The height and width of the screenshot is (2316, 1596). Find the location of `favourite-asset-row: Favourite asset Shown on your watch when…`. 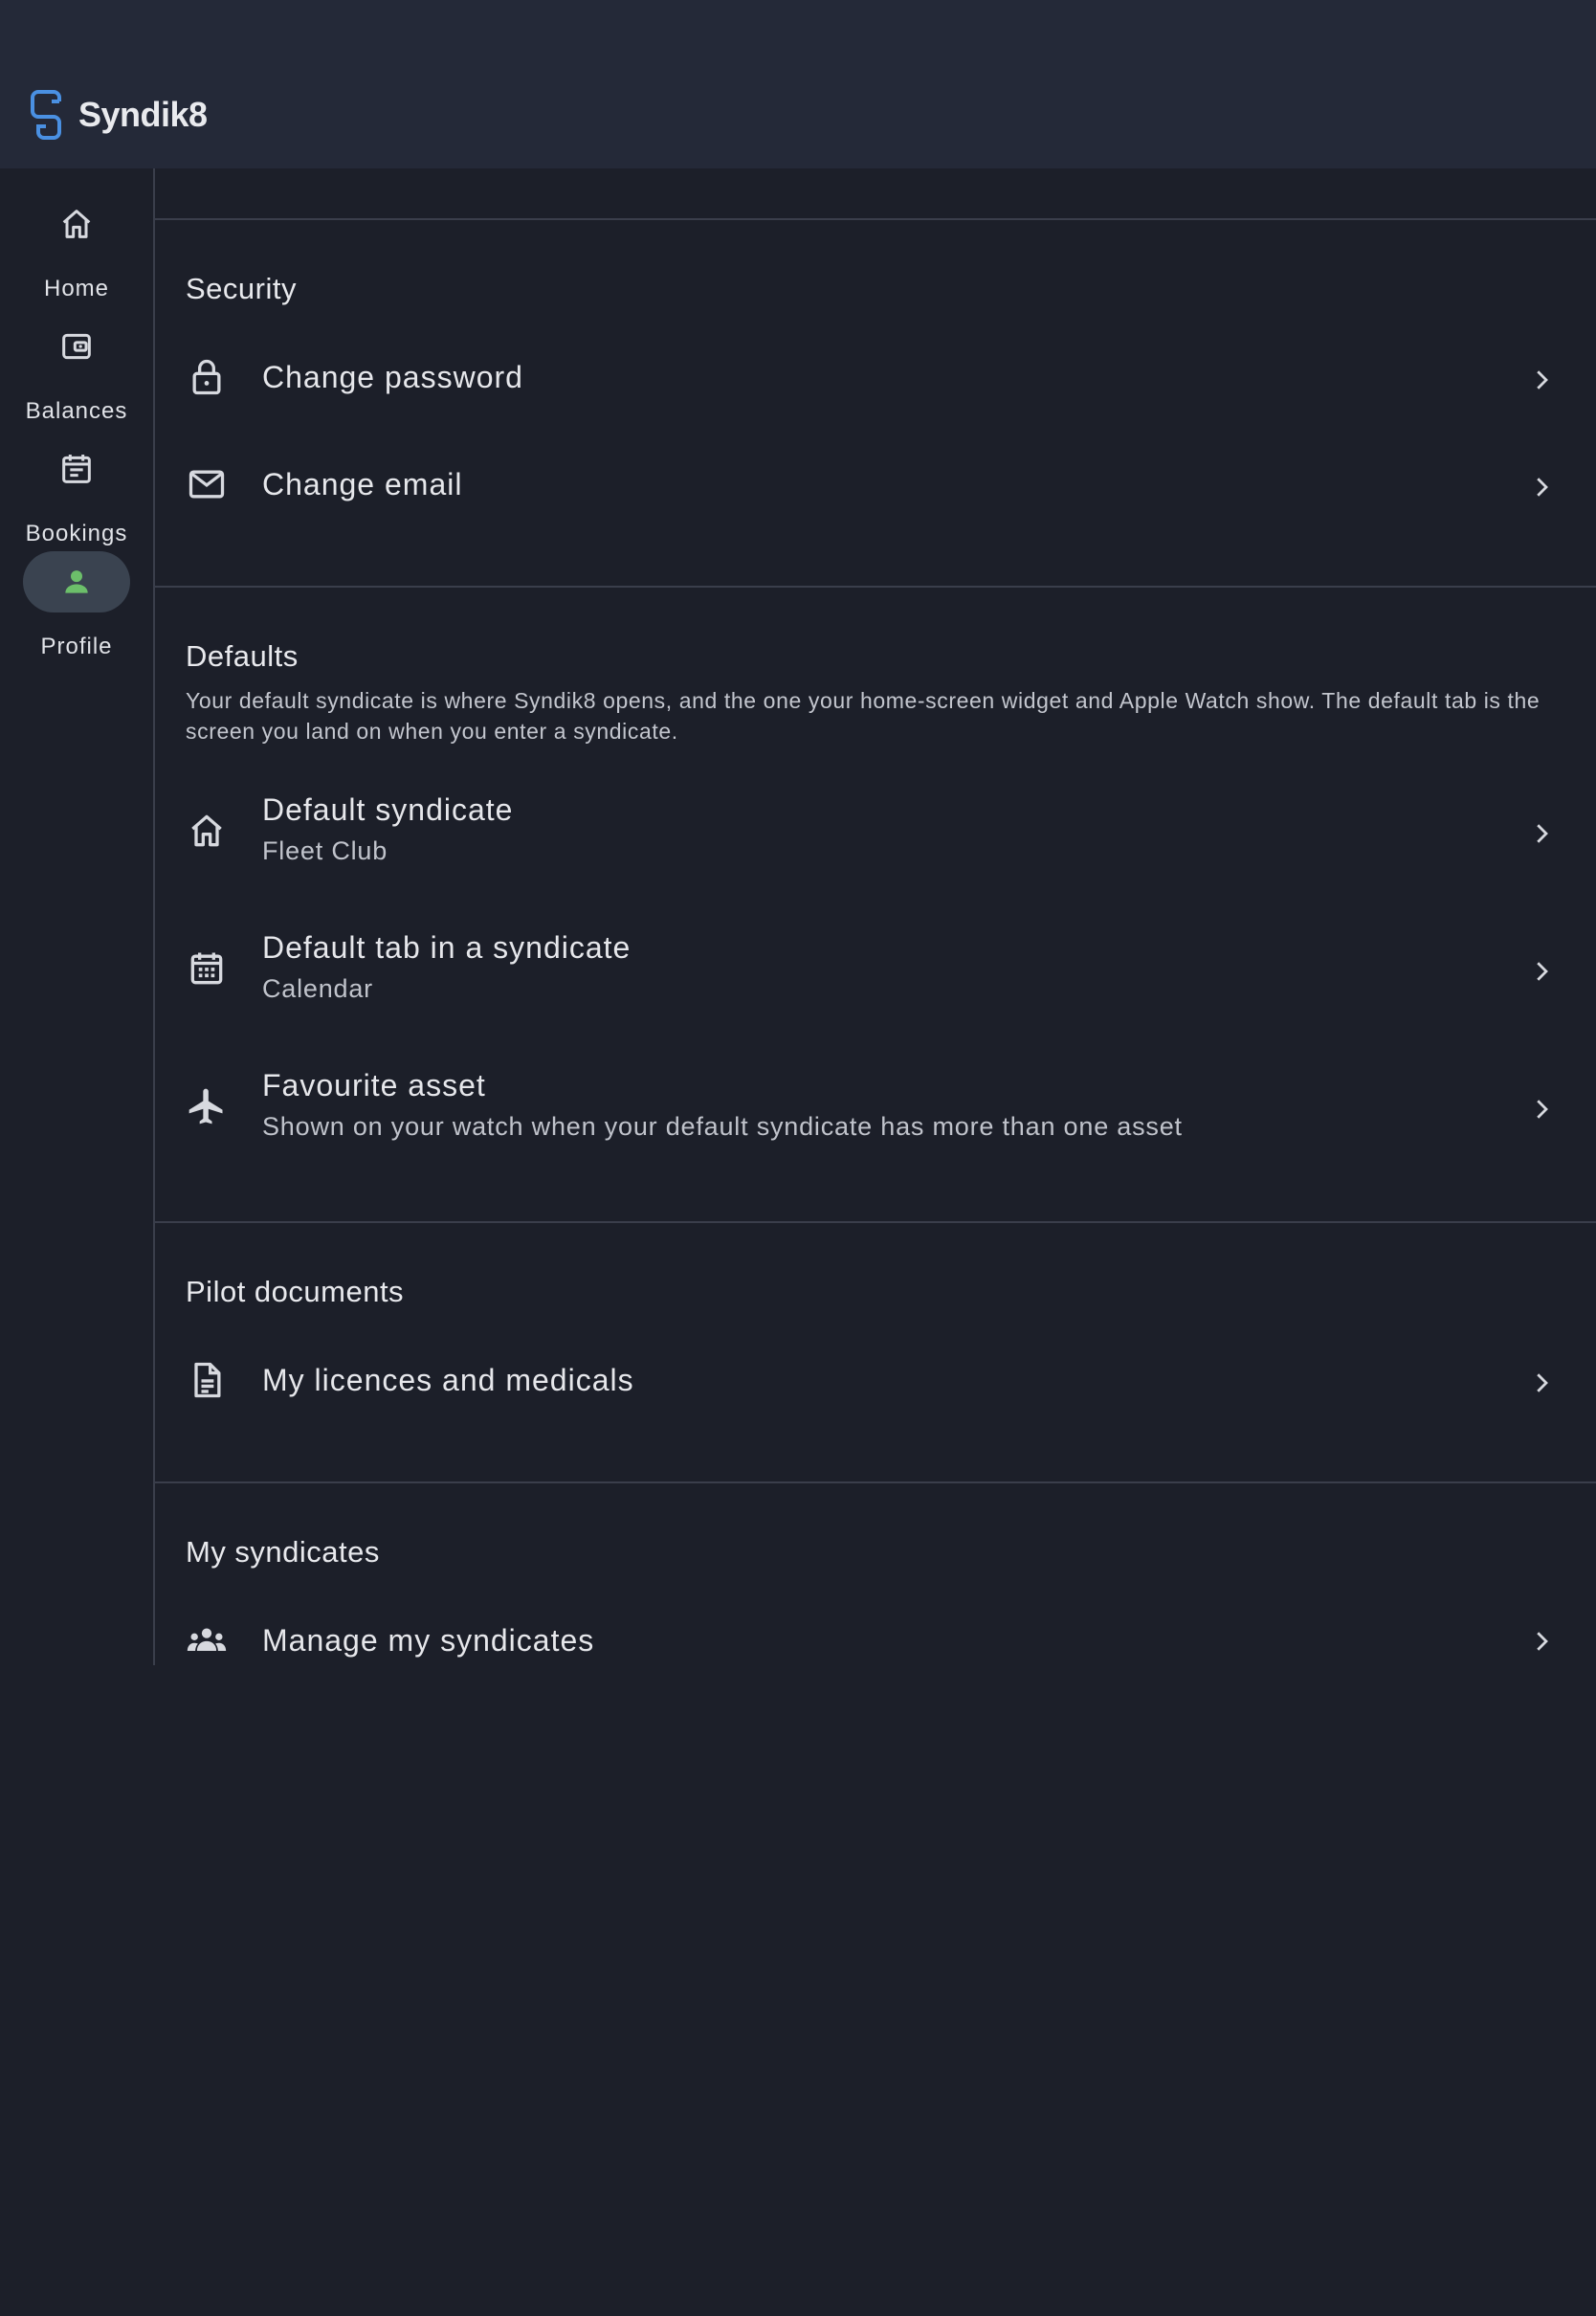

favourite-asset-row: Favourite asset Shown on your watch when… is located at coordinates (876, 1107).